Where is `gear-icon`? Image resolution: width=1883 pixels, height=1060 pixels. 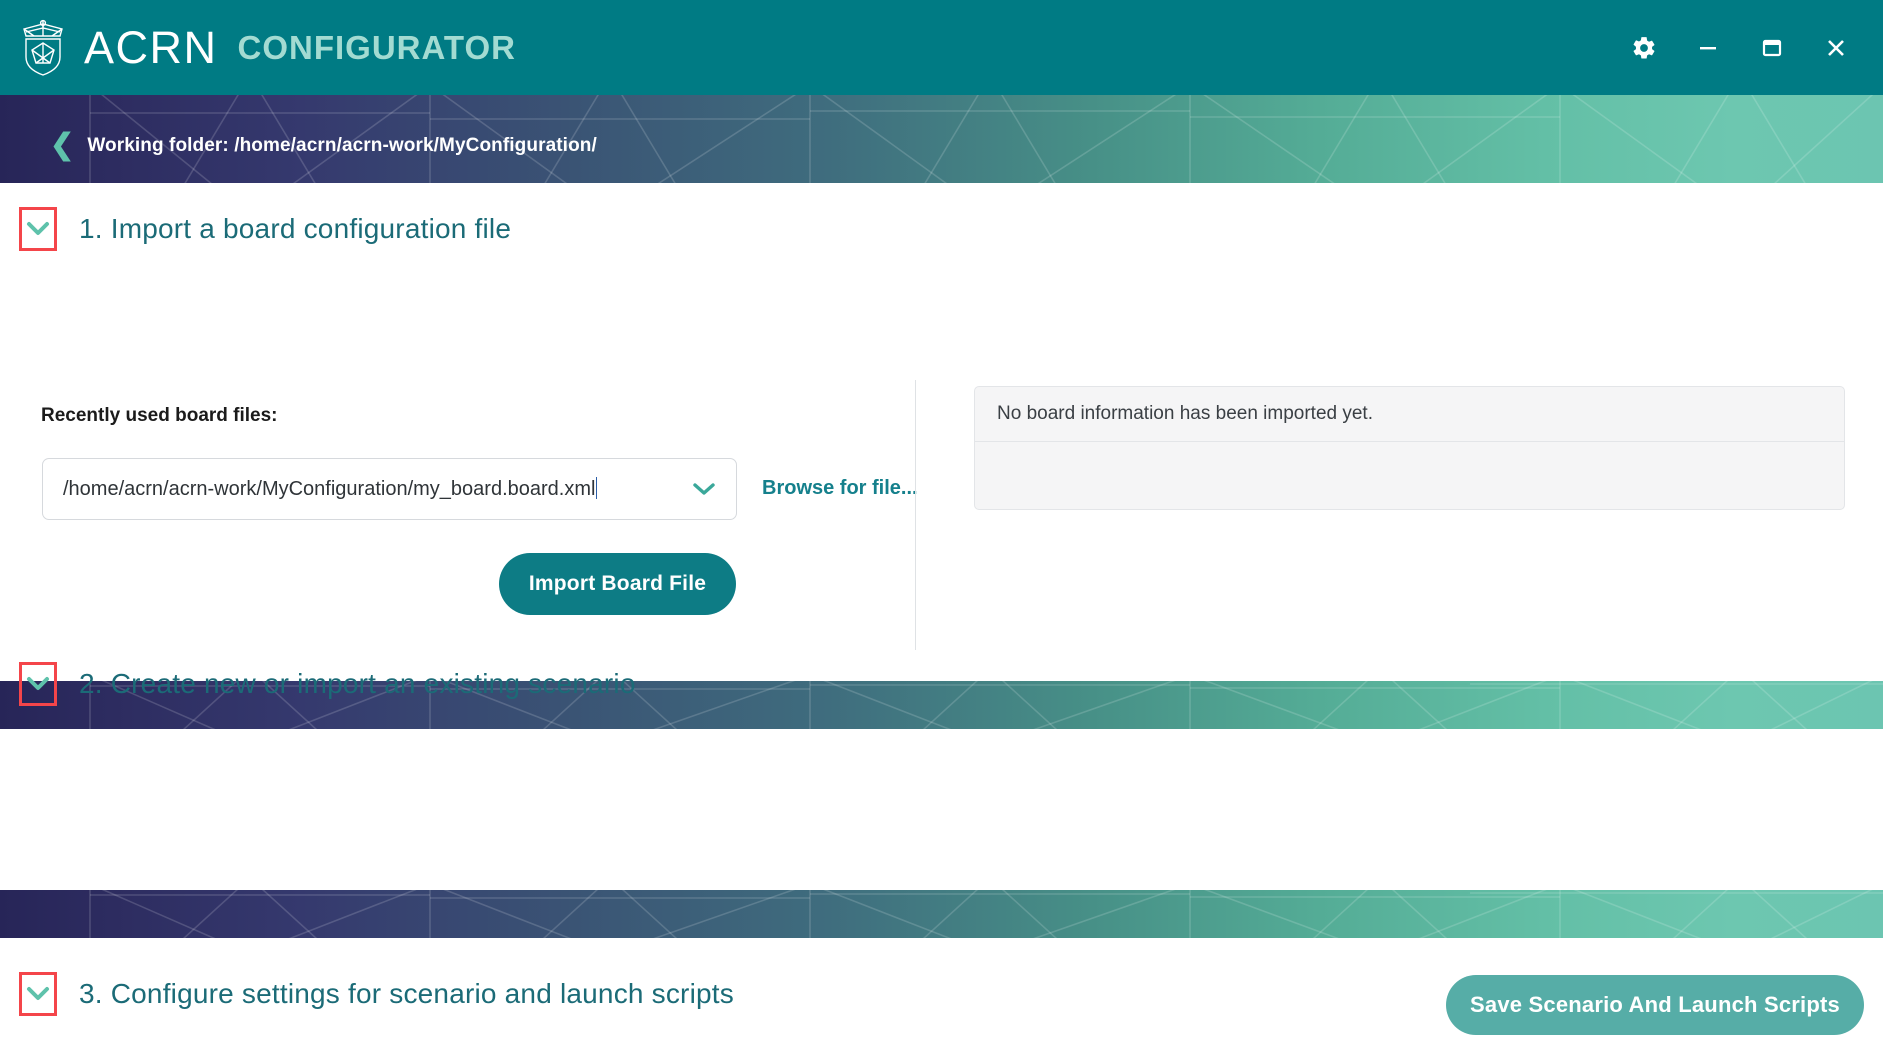 gear-icon is located at coordinates (1644, 48).